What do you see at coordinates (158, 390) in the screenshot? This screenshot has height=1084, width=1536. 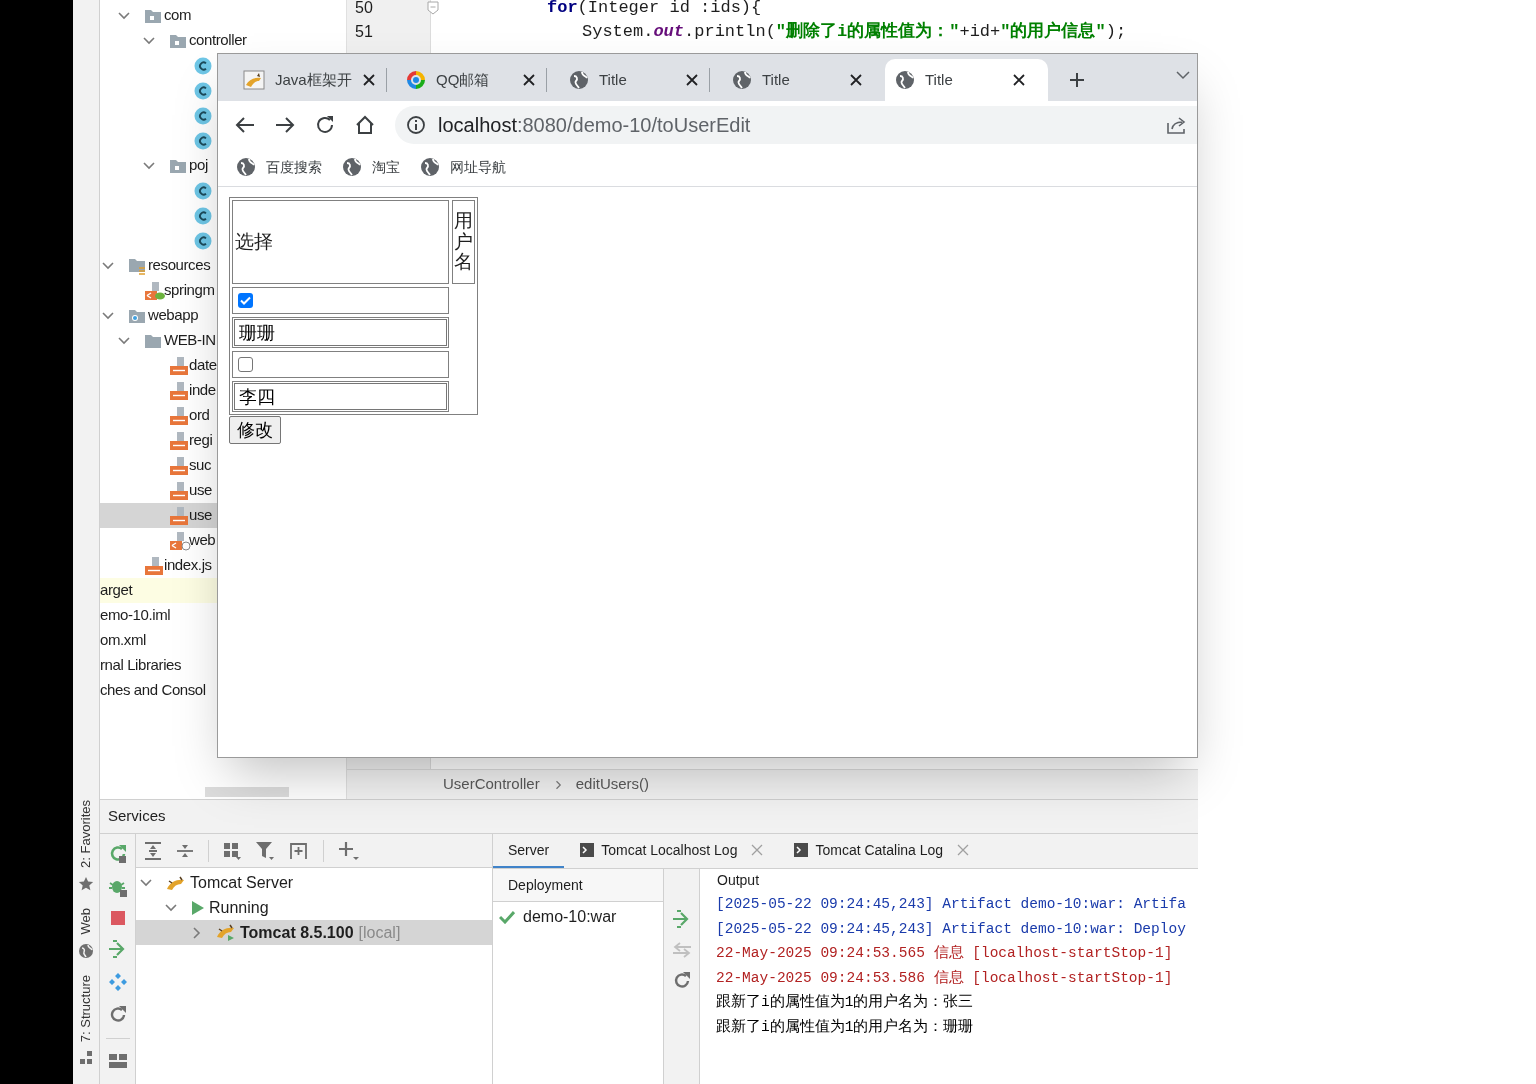 I see `tree-item: inde` at bounding box center [158, 390].